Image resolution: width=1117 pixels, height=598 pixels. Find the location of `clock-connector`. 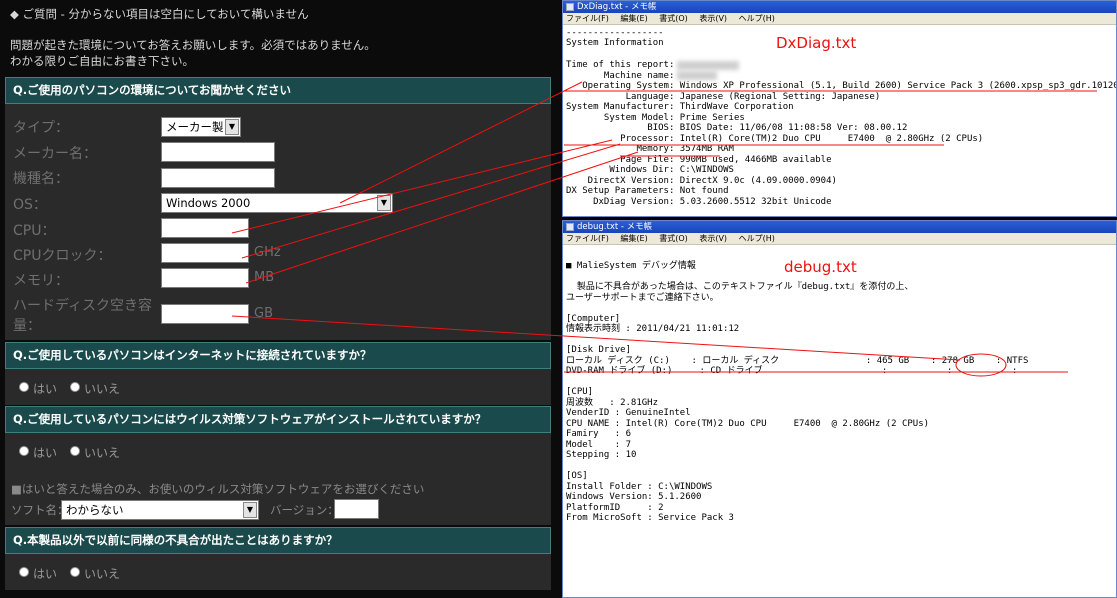

clock-connector is located at coordinates (431, 201).